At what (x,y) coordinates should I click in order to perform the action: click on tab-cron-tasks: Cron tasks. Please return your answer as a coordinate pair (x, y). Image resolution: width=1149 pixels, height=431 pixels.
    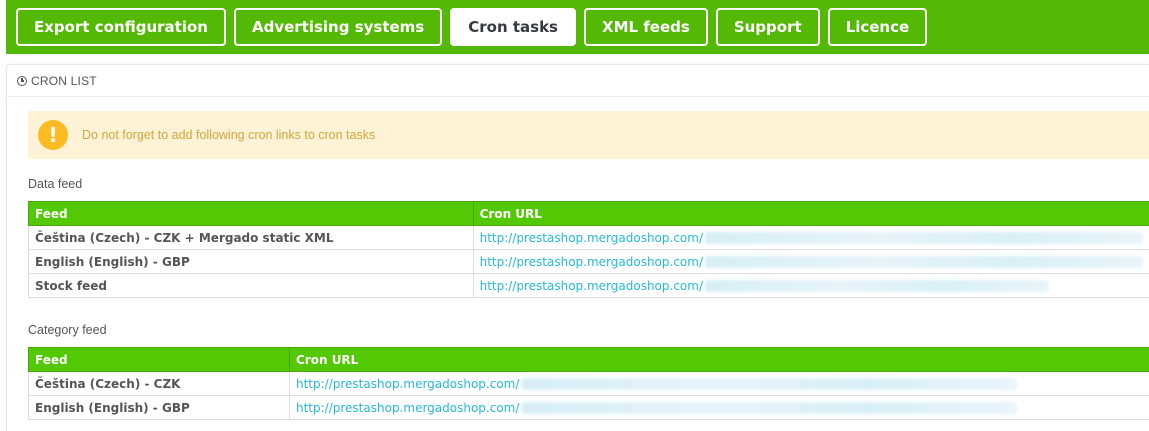
    Looking at the image, I should click on (513, 27).